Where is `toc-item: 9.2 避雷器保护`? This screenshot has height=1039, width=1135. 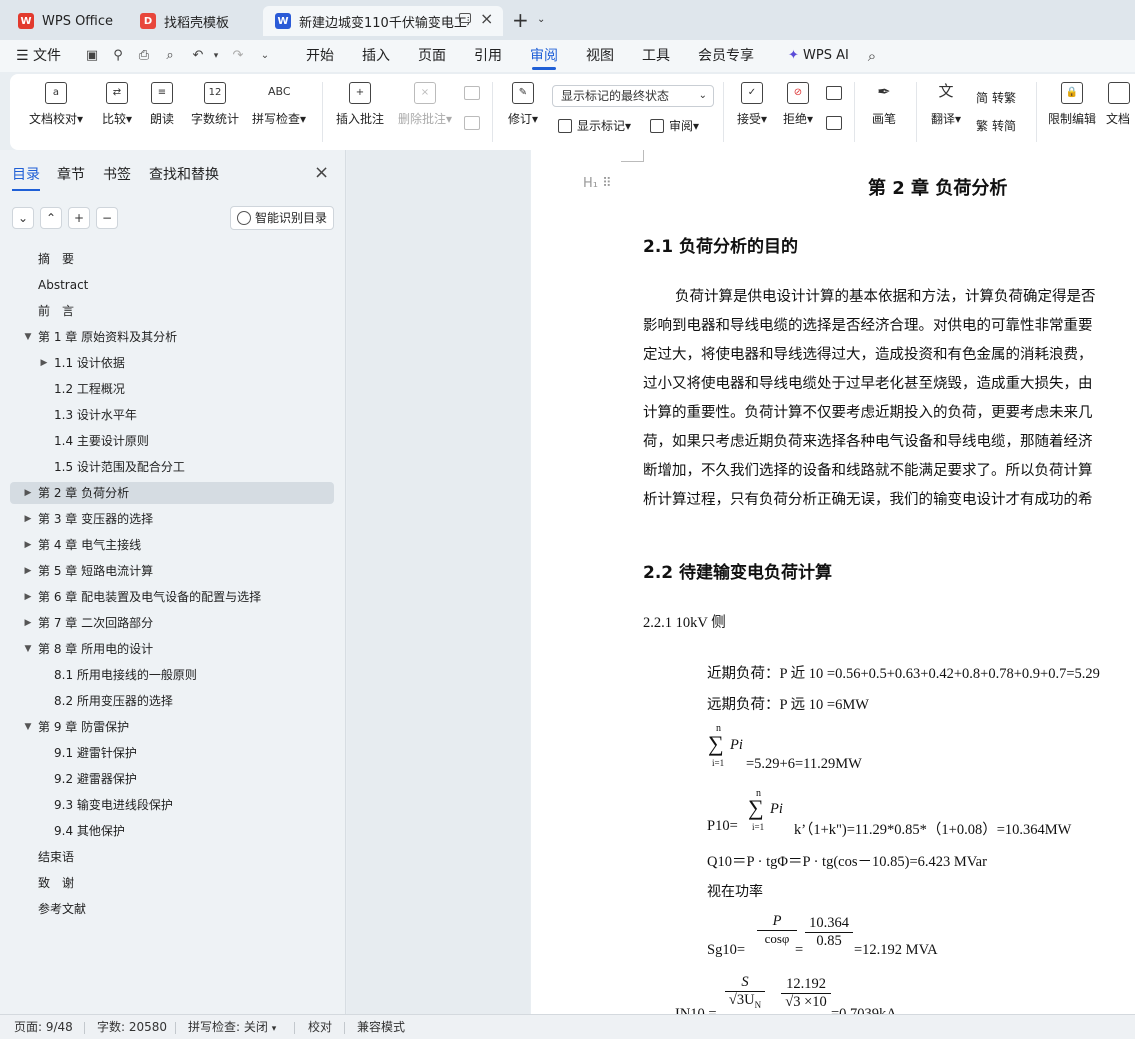 toc-item: 9.2 避雷器保护 is located at coordinates (172, 779).